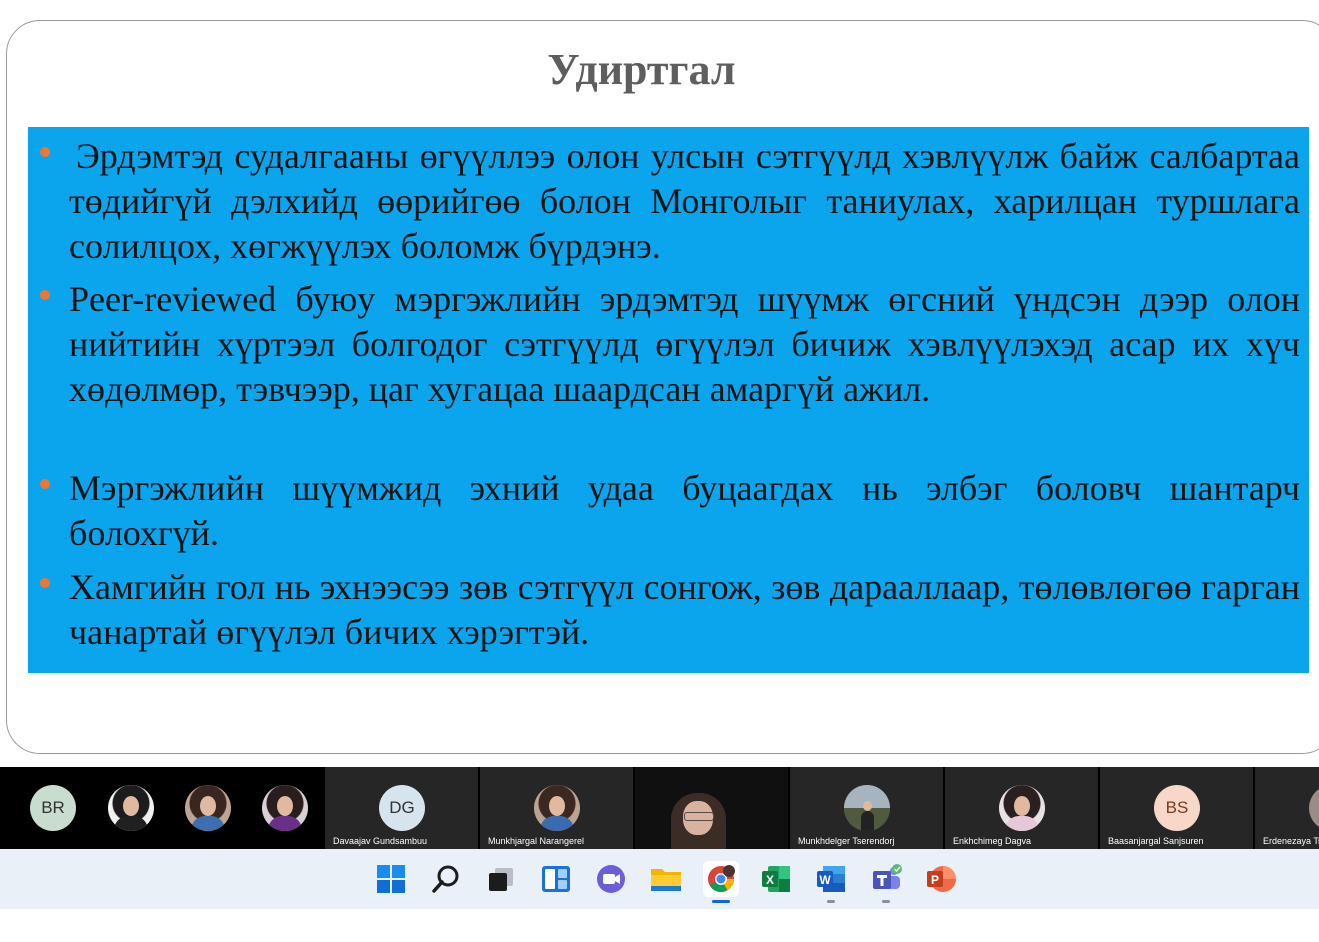 The image size is (1319, 942). I want to click on participant-tile: Enkhchimeg Dagva, so click(1021, 808).